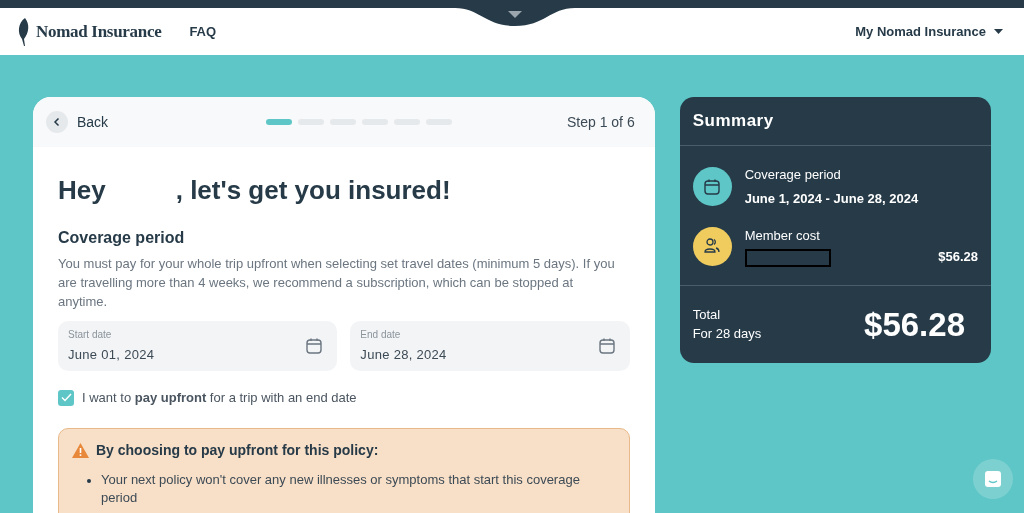 This screenshot has width=1024, height=513. What do you see at coordinates (832, 198) in the screenshot?
I see `summary-value: June 1, 2024 - June 28, 2024` at bounding box center [832, 198].